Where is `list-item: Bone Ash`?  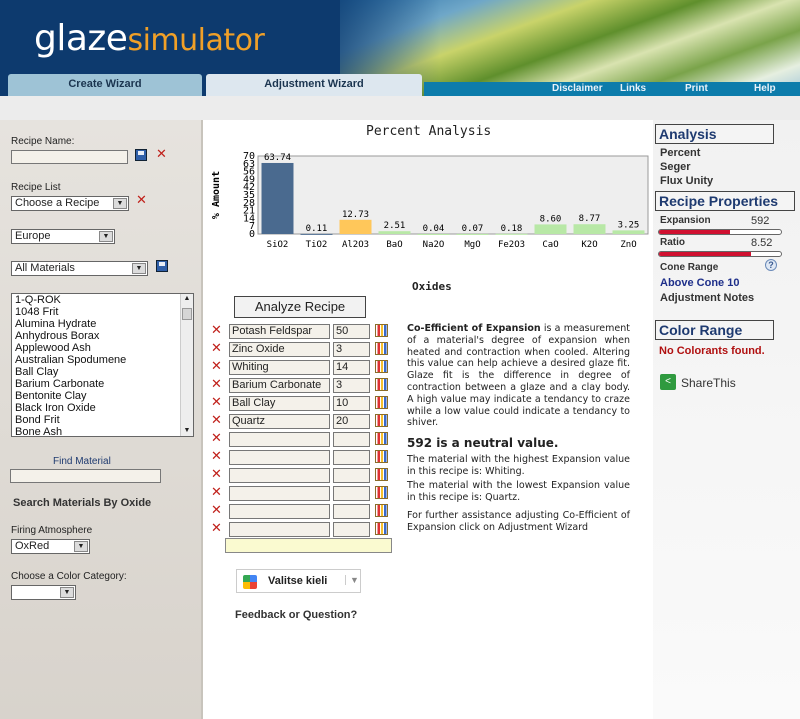
list-item: Bone Ash is located at coordinates (102, 431).